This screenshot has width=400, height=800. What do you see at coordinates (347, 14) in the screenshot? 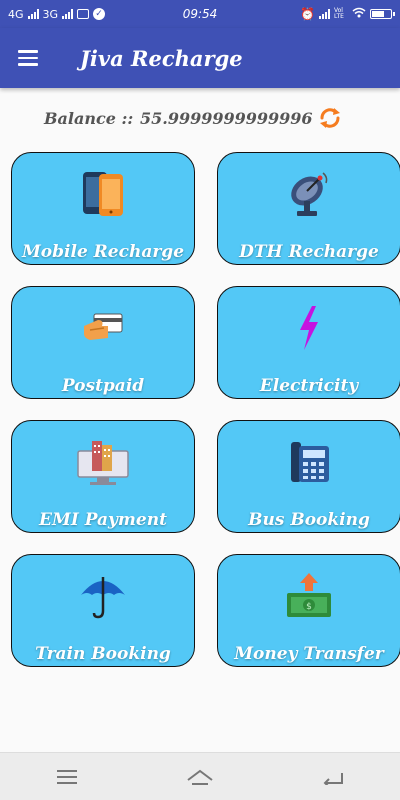
I see `status-right: ⏰ Vol LTE` at bounding box center [347, 14].